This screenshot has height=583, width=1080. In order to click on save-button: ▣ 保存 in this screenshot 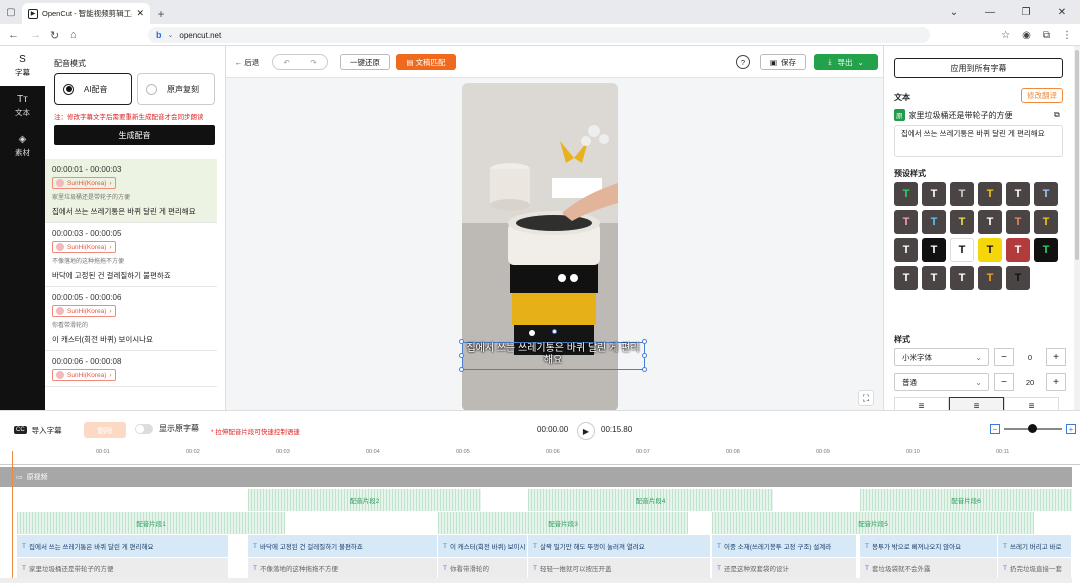, I will do `click(783, 62)`.